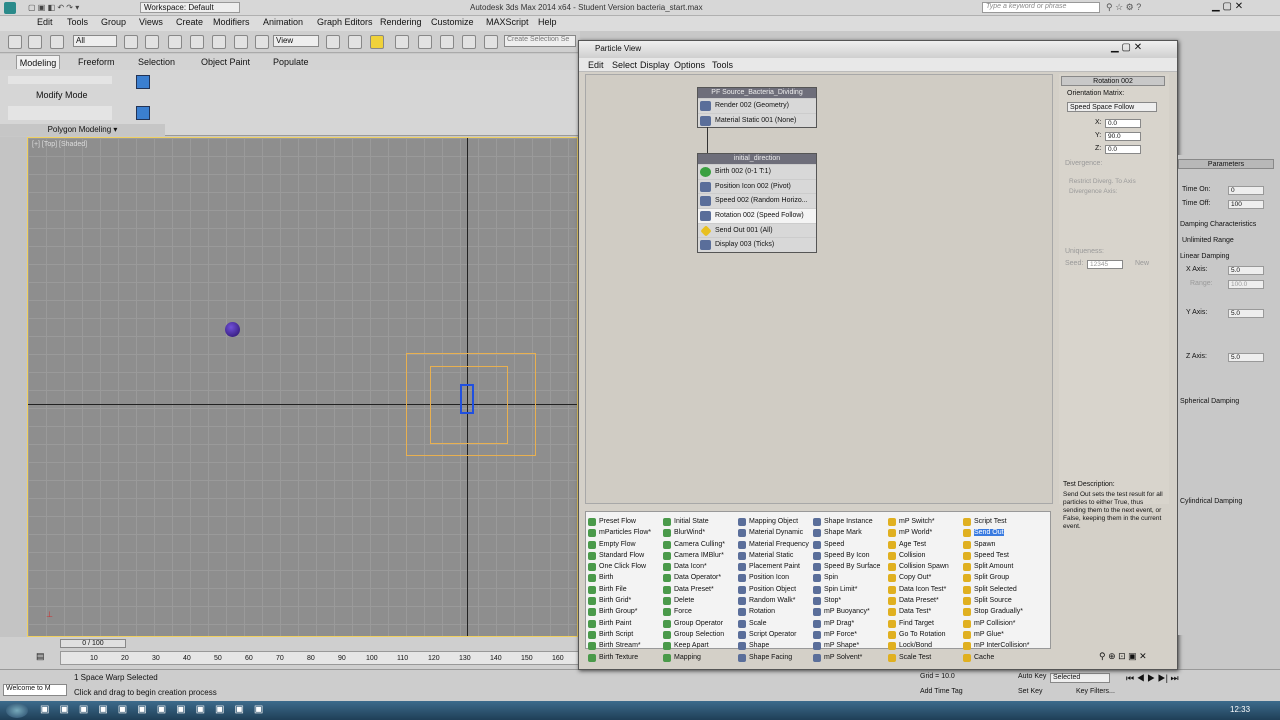 The width and height of the screenshot is (1280, 720). I want to click on depot-item: mP Shape*, so click(850, 645).